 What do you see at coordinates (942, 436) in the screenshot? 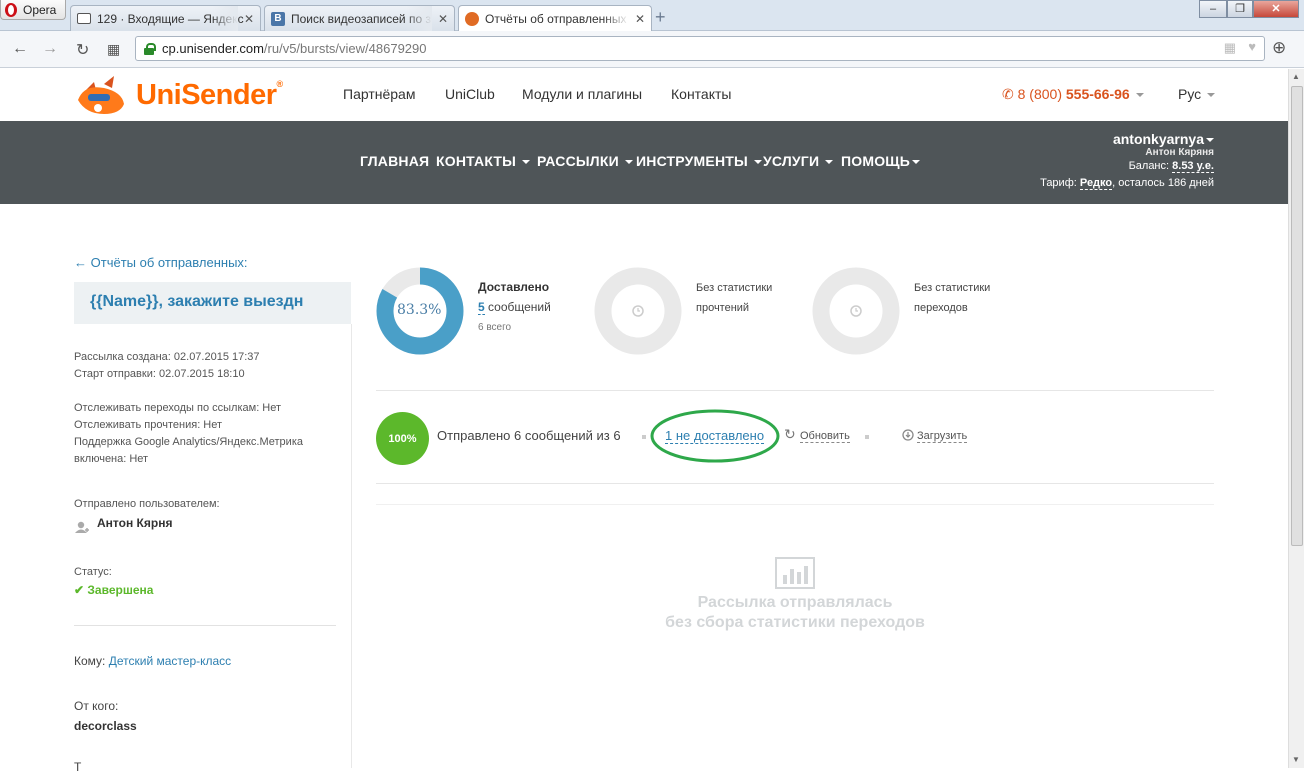
I see `download-link: Загрузить` at bounding box center [942, 436].